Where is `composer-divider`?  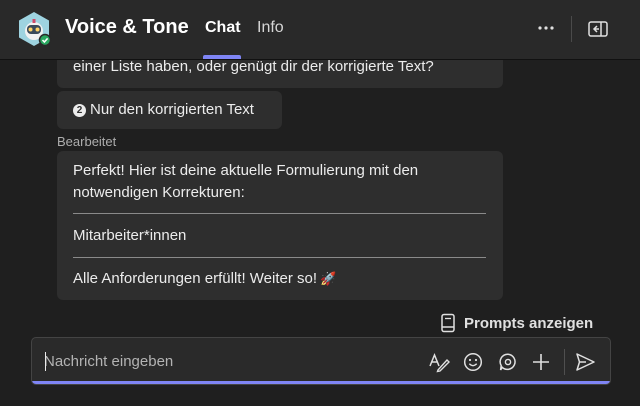
composer-divider is located at coordinates (564, 362).